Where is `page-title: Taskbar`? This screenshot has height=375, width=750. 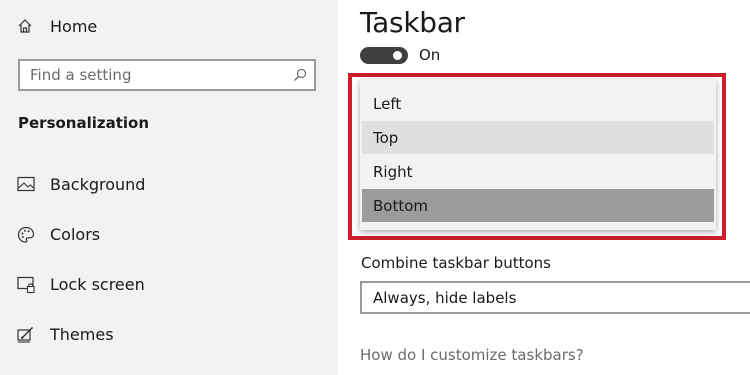
page-title: Taskbar is located at coordinates (412, 22).